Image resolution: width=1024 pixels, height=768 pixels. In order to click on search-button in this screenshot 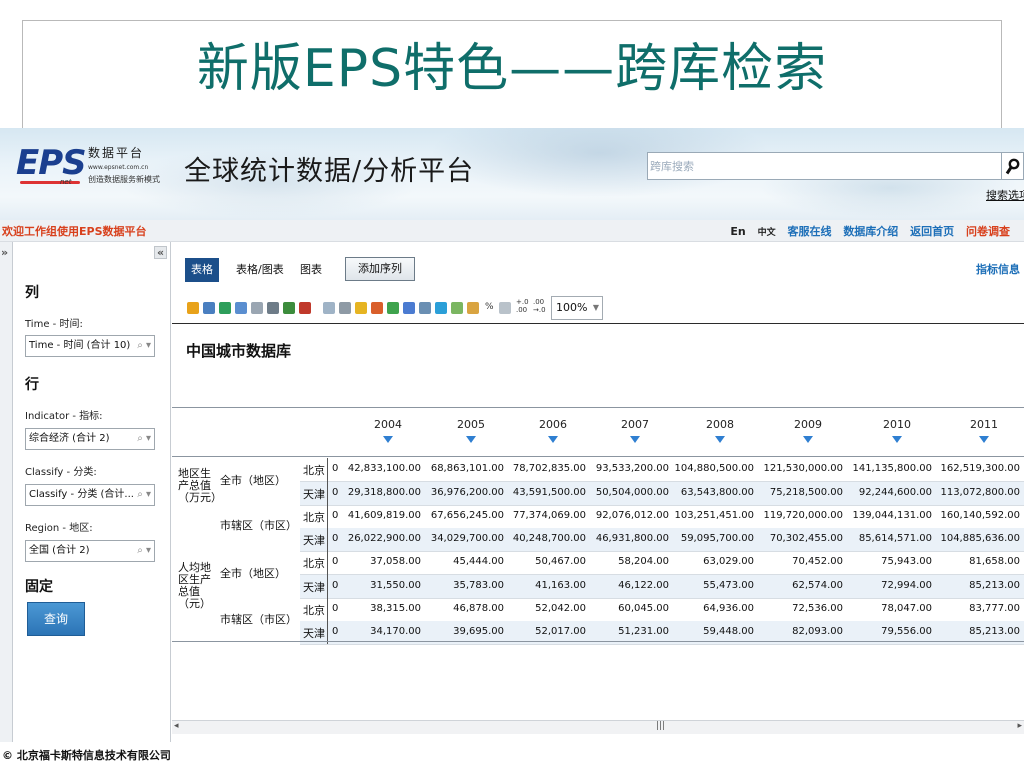, I will do `click(1013, 166)`.